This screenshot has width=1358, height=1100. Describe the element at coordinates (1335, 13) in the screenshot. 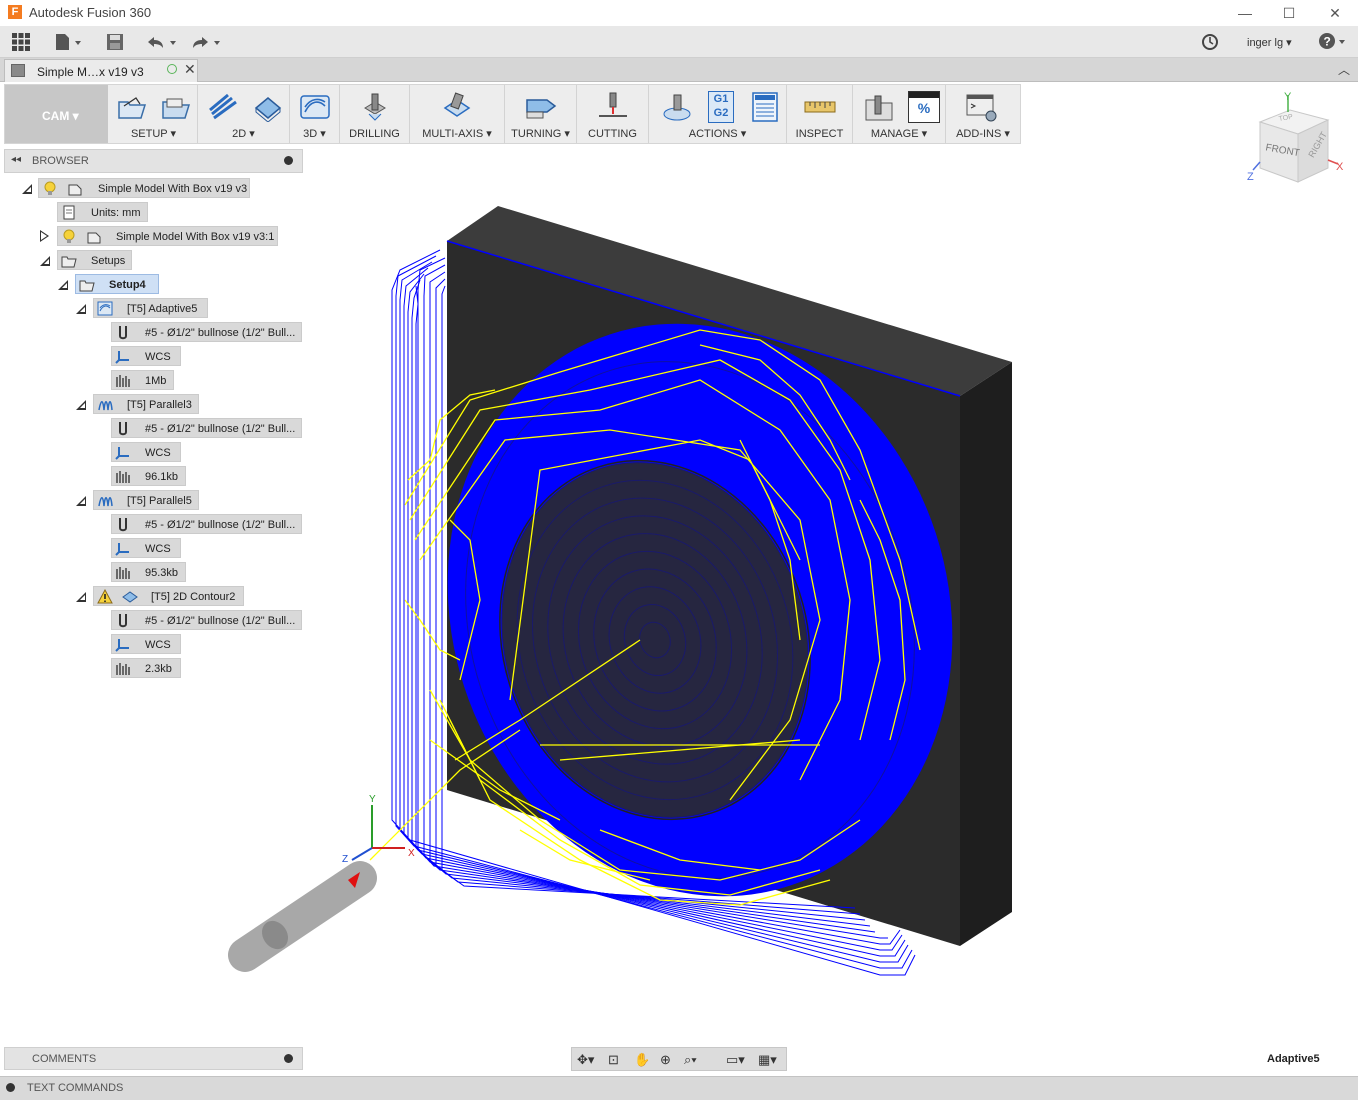

I see `close-window-button: ✕` at that location.